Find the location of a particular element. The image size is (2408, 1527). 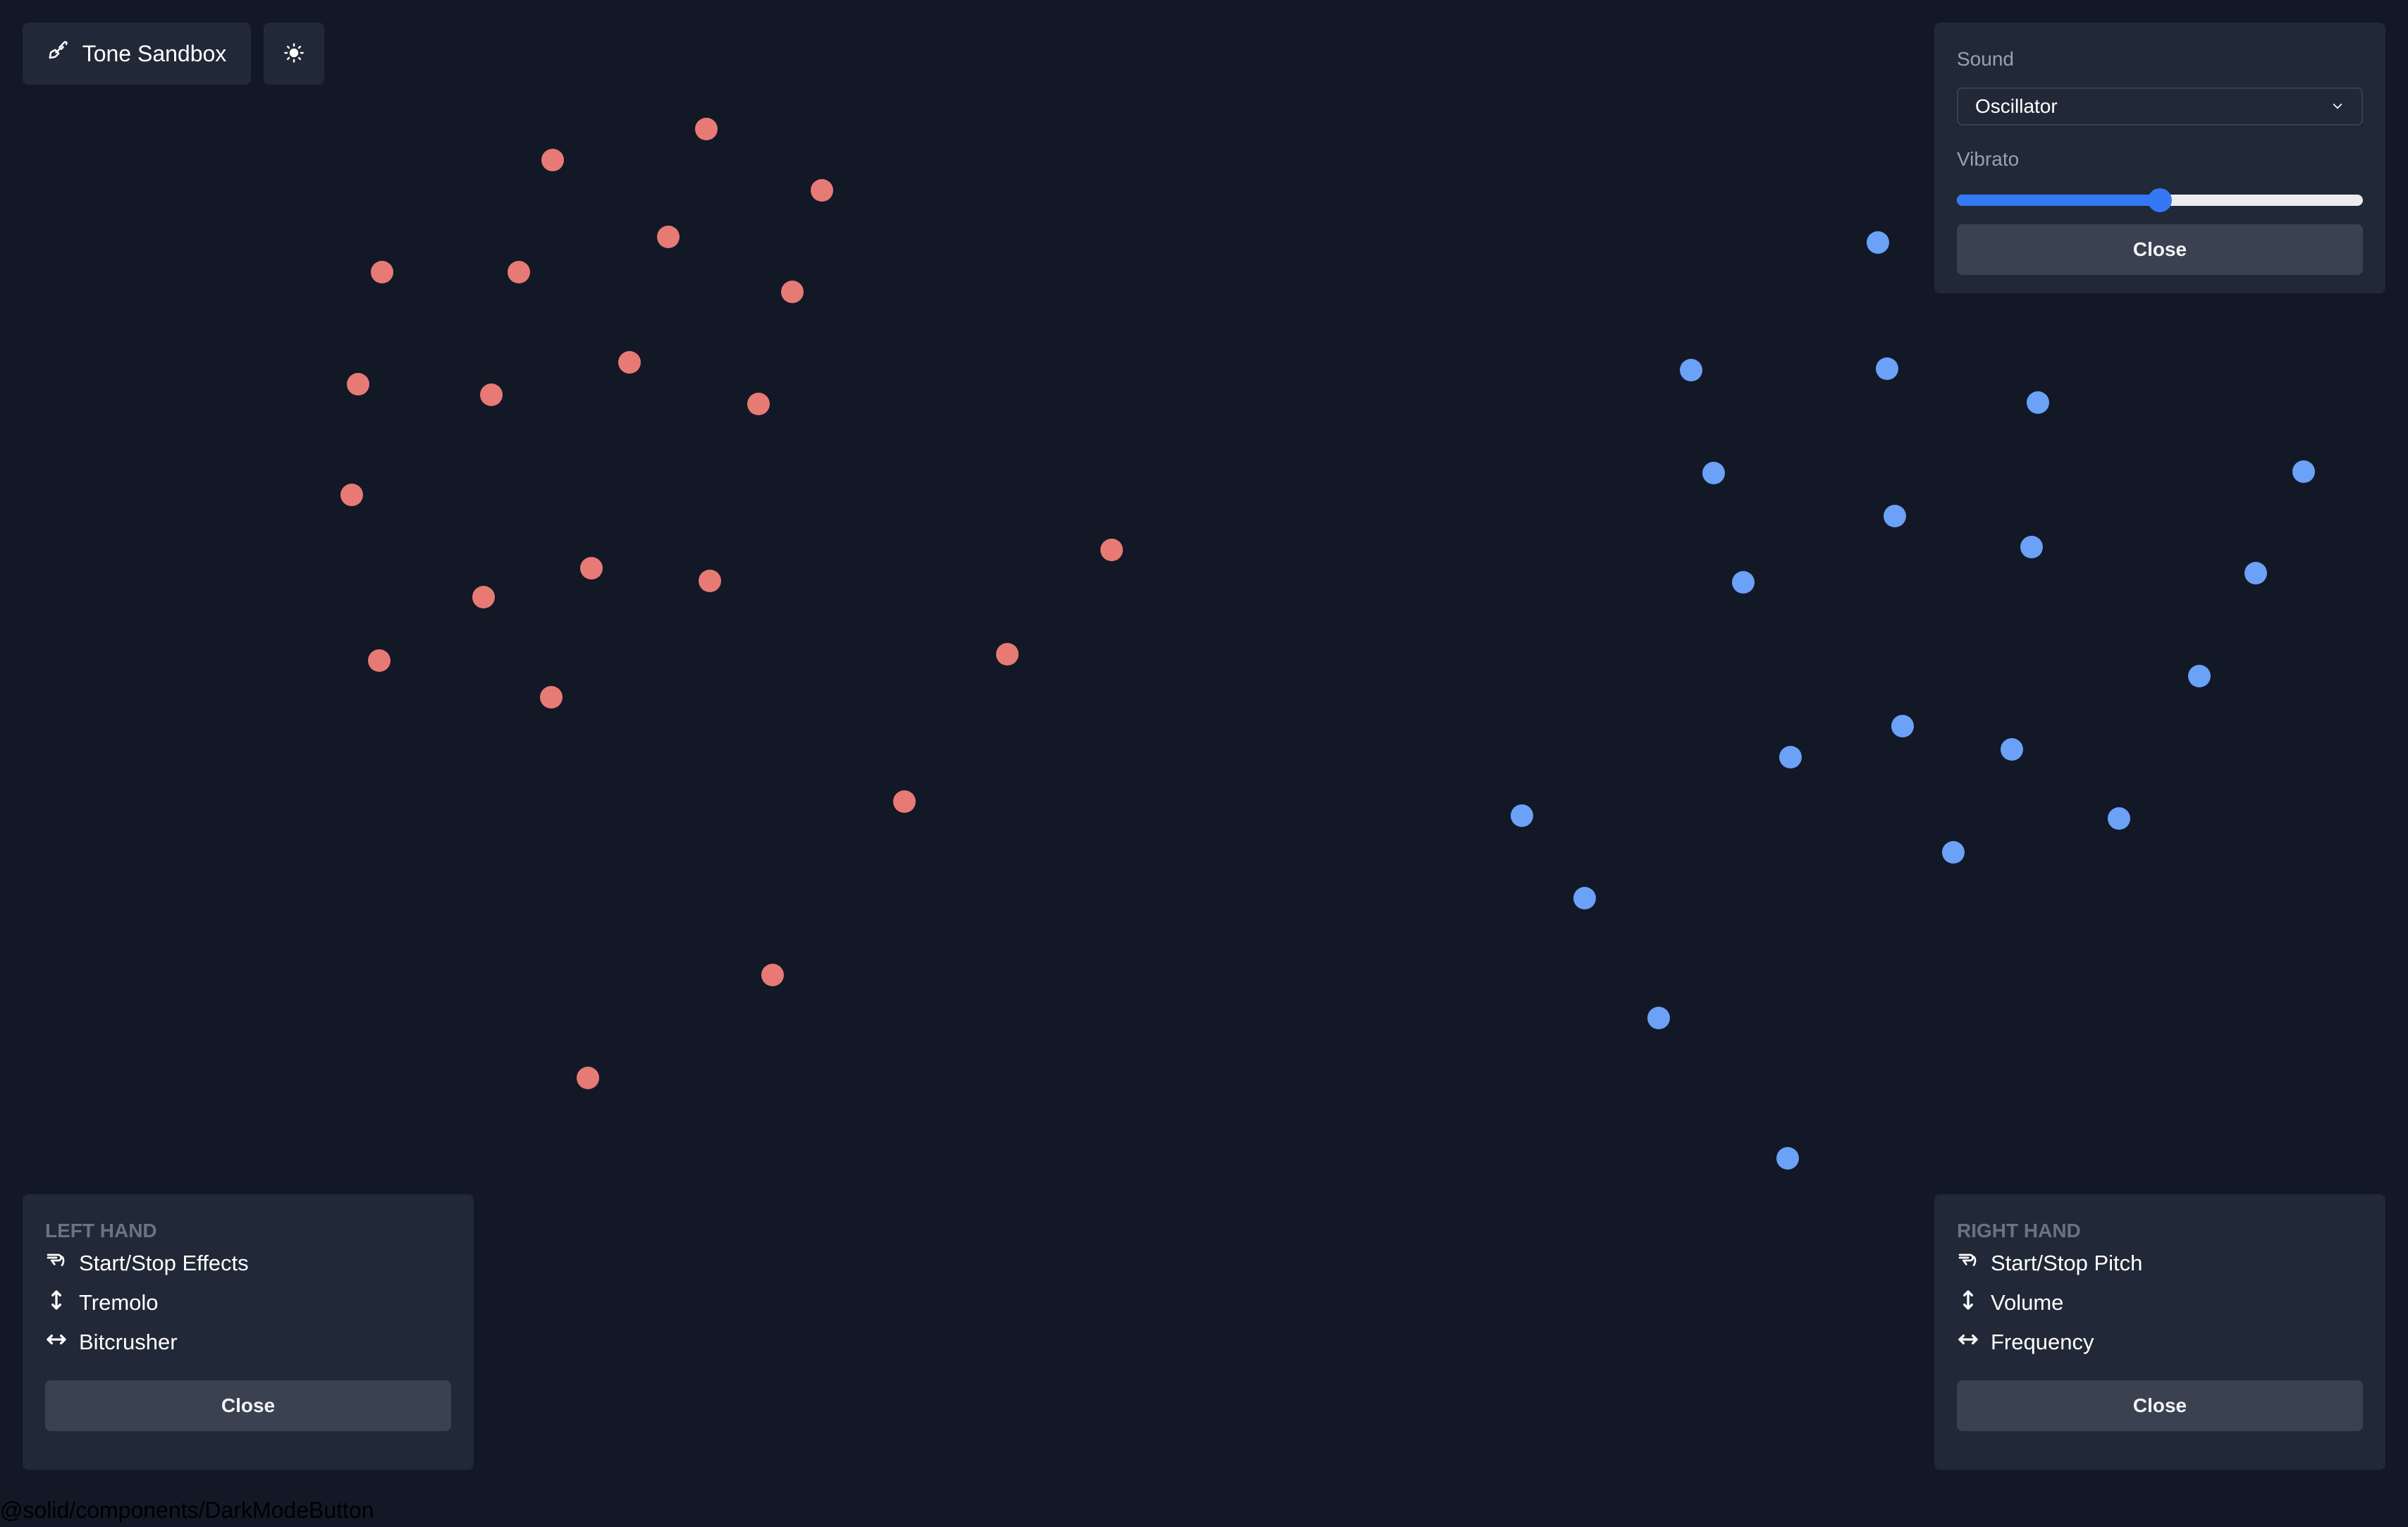

sound-label: Sound is located at coordinates (1985, 59).